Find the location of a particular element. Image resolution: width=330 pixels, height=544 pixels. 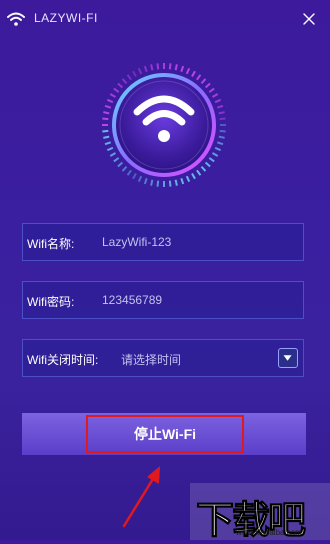

ssid-label: Wifi名称: is located at coordinates (51, 244).